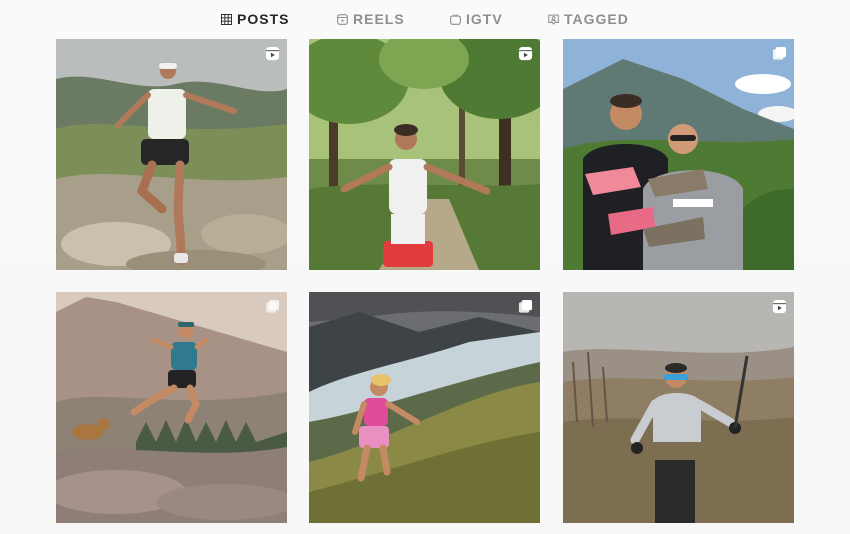 Image resolution: width=850 pixels, height=534 pixels. I want to click on tab-igtv-label: IGTV, so click(484, 19).